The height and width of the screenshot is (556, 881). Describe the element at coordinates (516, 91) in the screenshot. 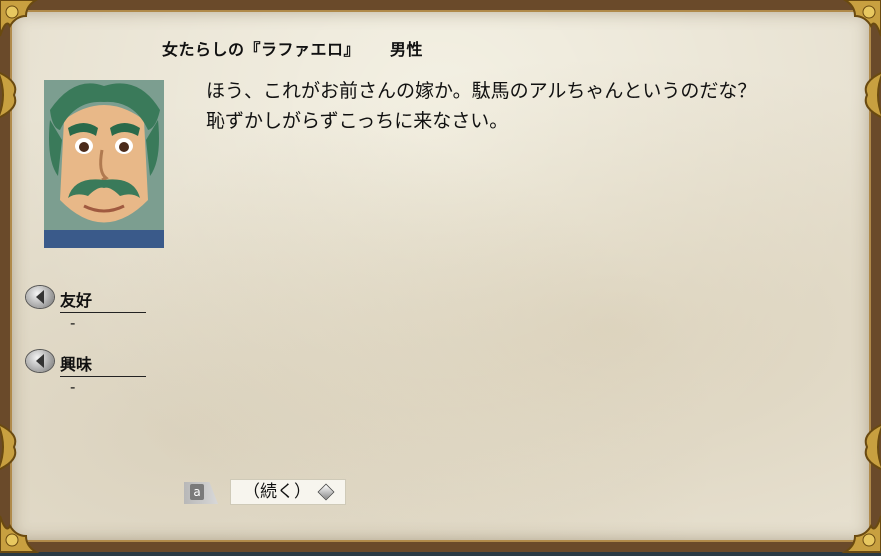

I see `dialog-line: ほう、これがお前さんの嫁か。駄馬のアルちゃんというのだな？` at that location.